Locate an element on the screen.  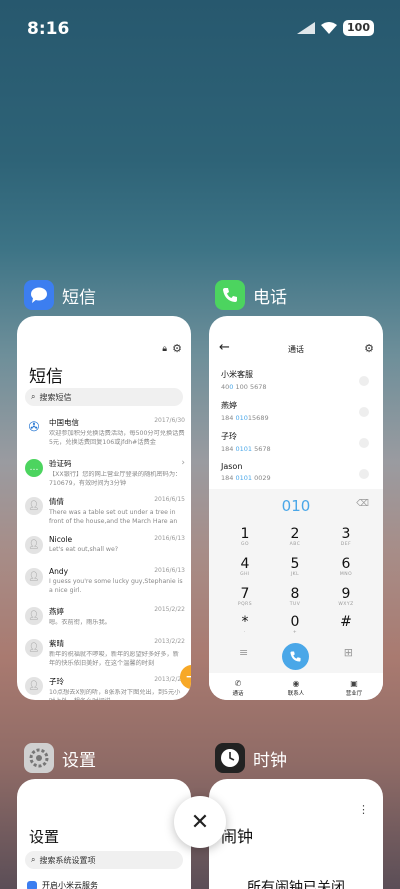
dial-key: 8 TUV is located at coordinates (295, 596).